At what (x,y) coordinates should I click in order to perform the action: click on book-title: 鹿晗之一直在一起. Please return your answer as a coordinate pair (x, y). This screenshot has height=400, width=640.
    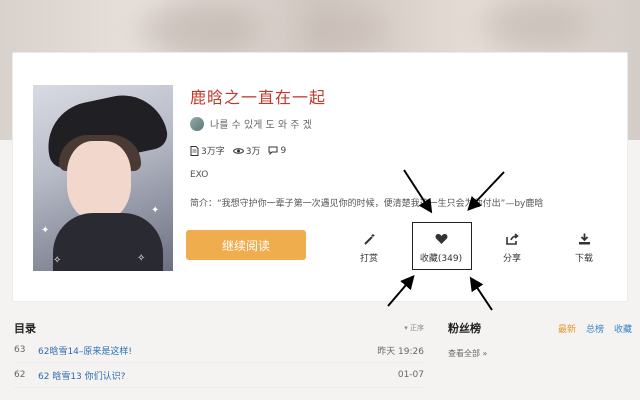
    Looking at the image, I should click on (258, 97).